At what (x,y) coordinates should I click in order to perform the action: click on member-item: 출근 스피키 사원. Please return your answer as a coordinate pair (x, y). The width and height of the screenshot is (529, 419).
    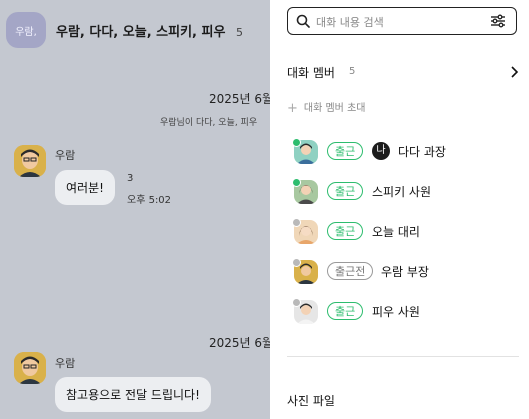
    Looking at the image, I should click on (403, 191).